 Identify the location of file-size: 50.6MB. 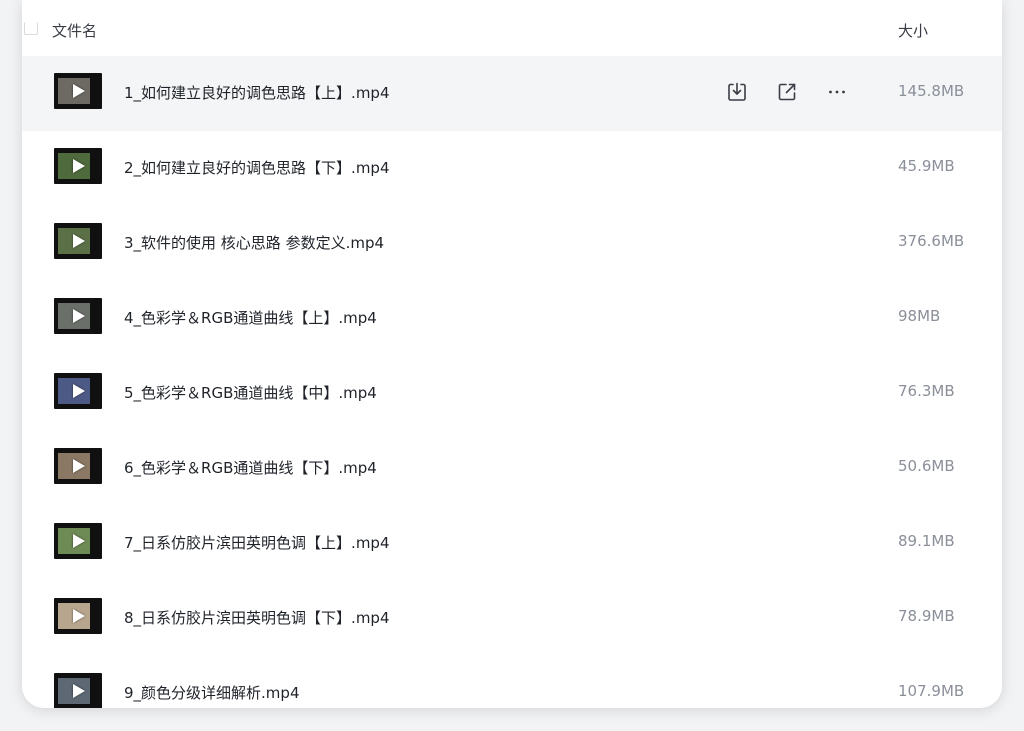
(926, 466).